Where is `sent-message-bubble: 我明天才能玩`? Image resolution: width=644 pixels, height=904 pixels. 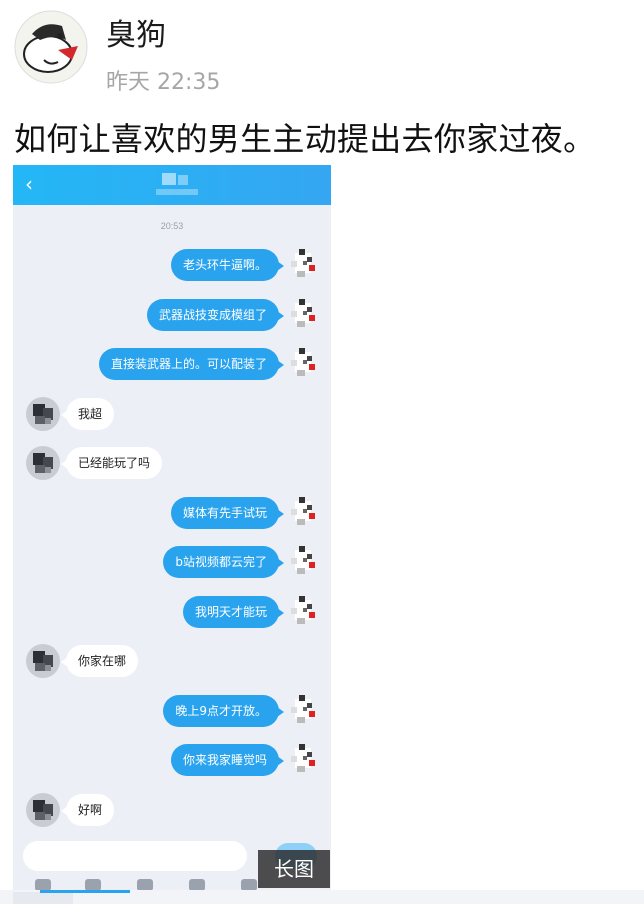 sent-message-bubble: 我明天才能玩 is located at coordinates (233, 612).